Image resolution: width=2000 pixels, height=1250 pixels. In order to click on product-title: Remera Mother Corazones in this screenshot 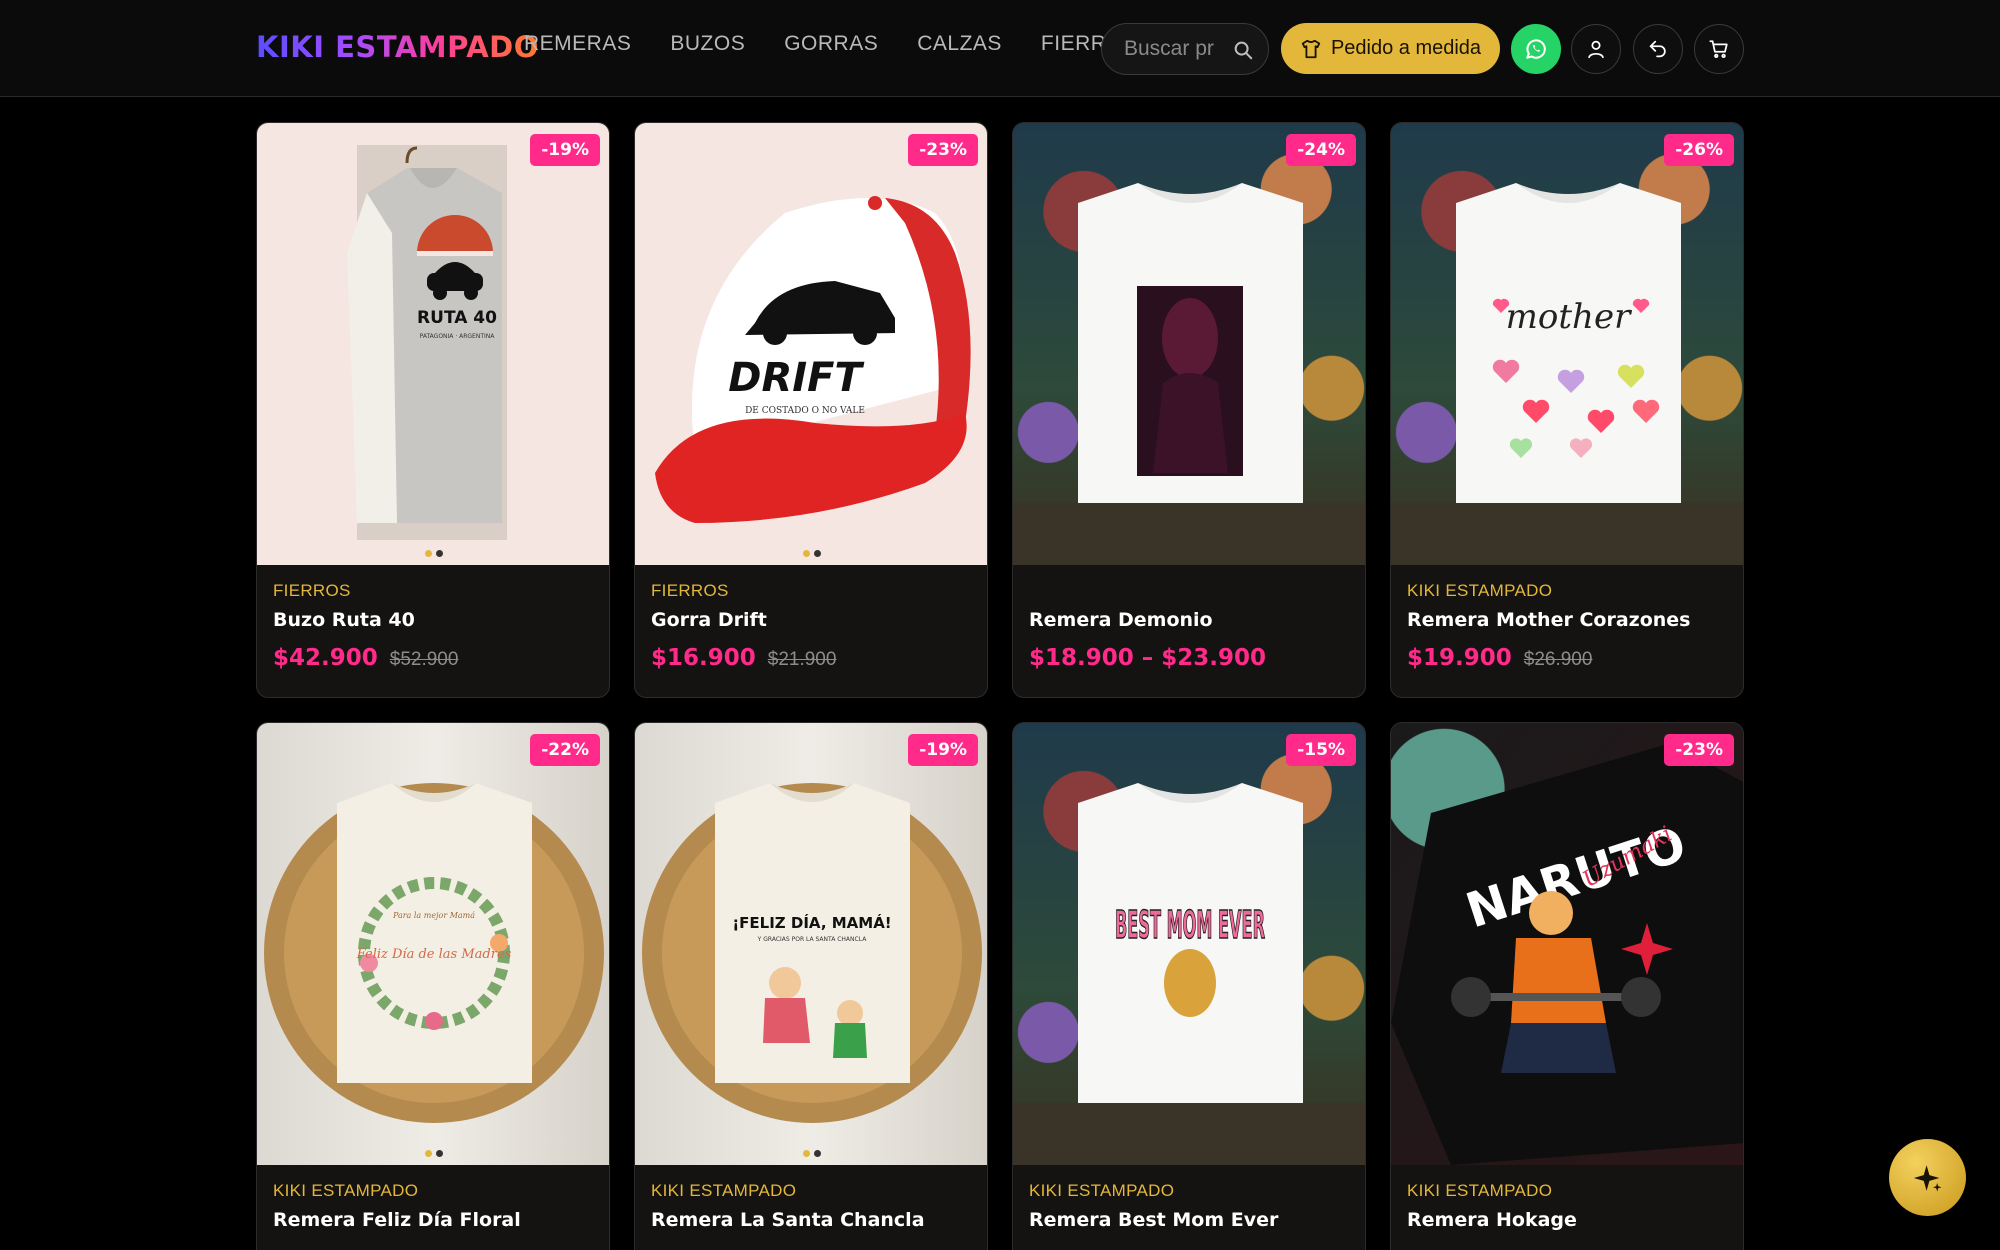, I will do `click(1567, 620)`.